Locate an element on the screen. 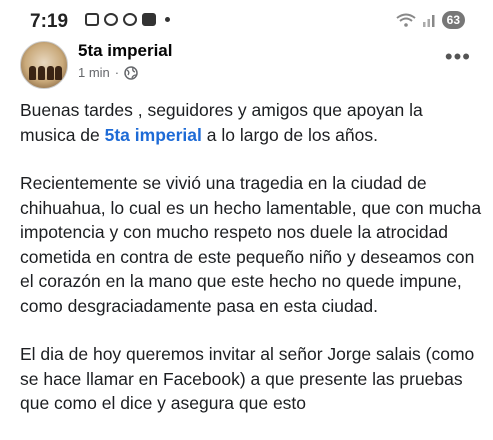  page-avatar is located at coordinates (44, 65).